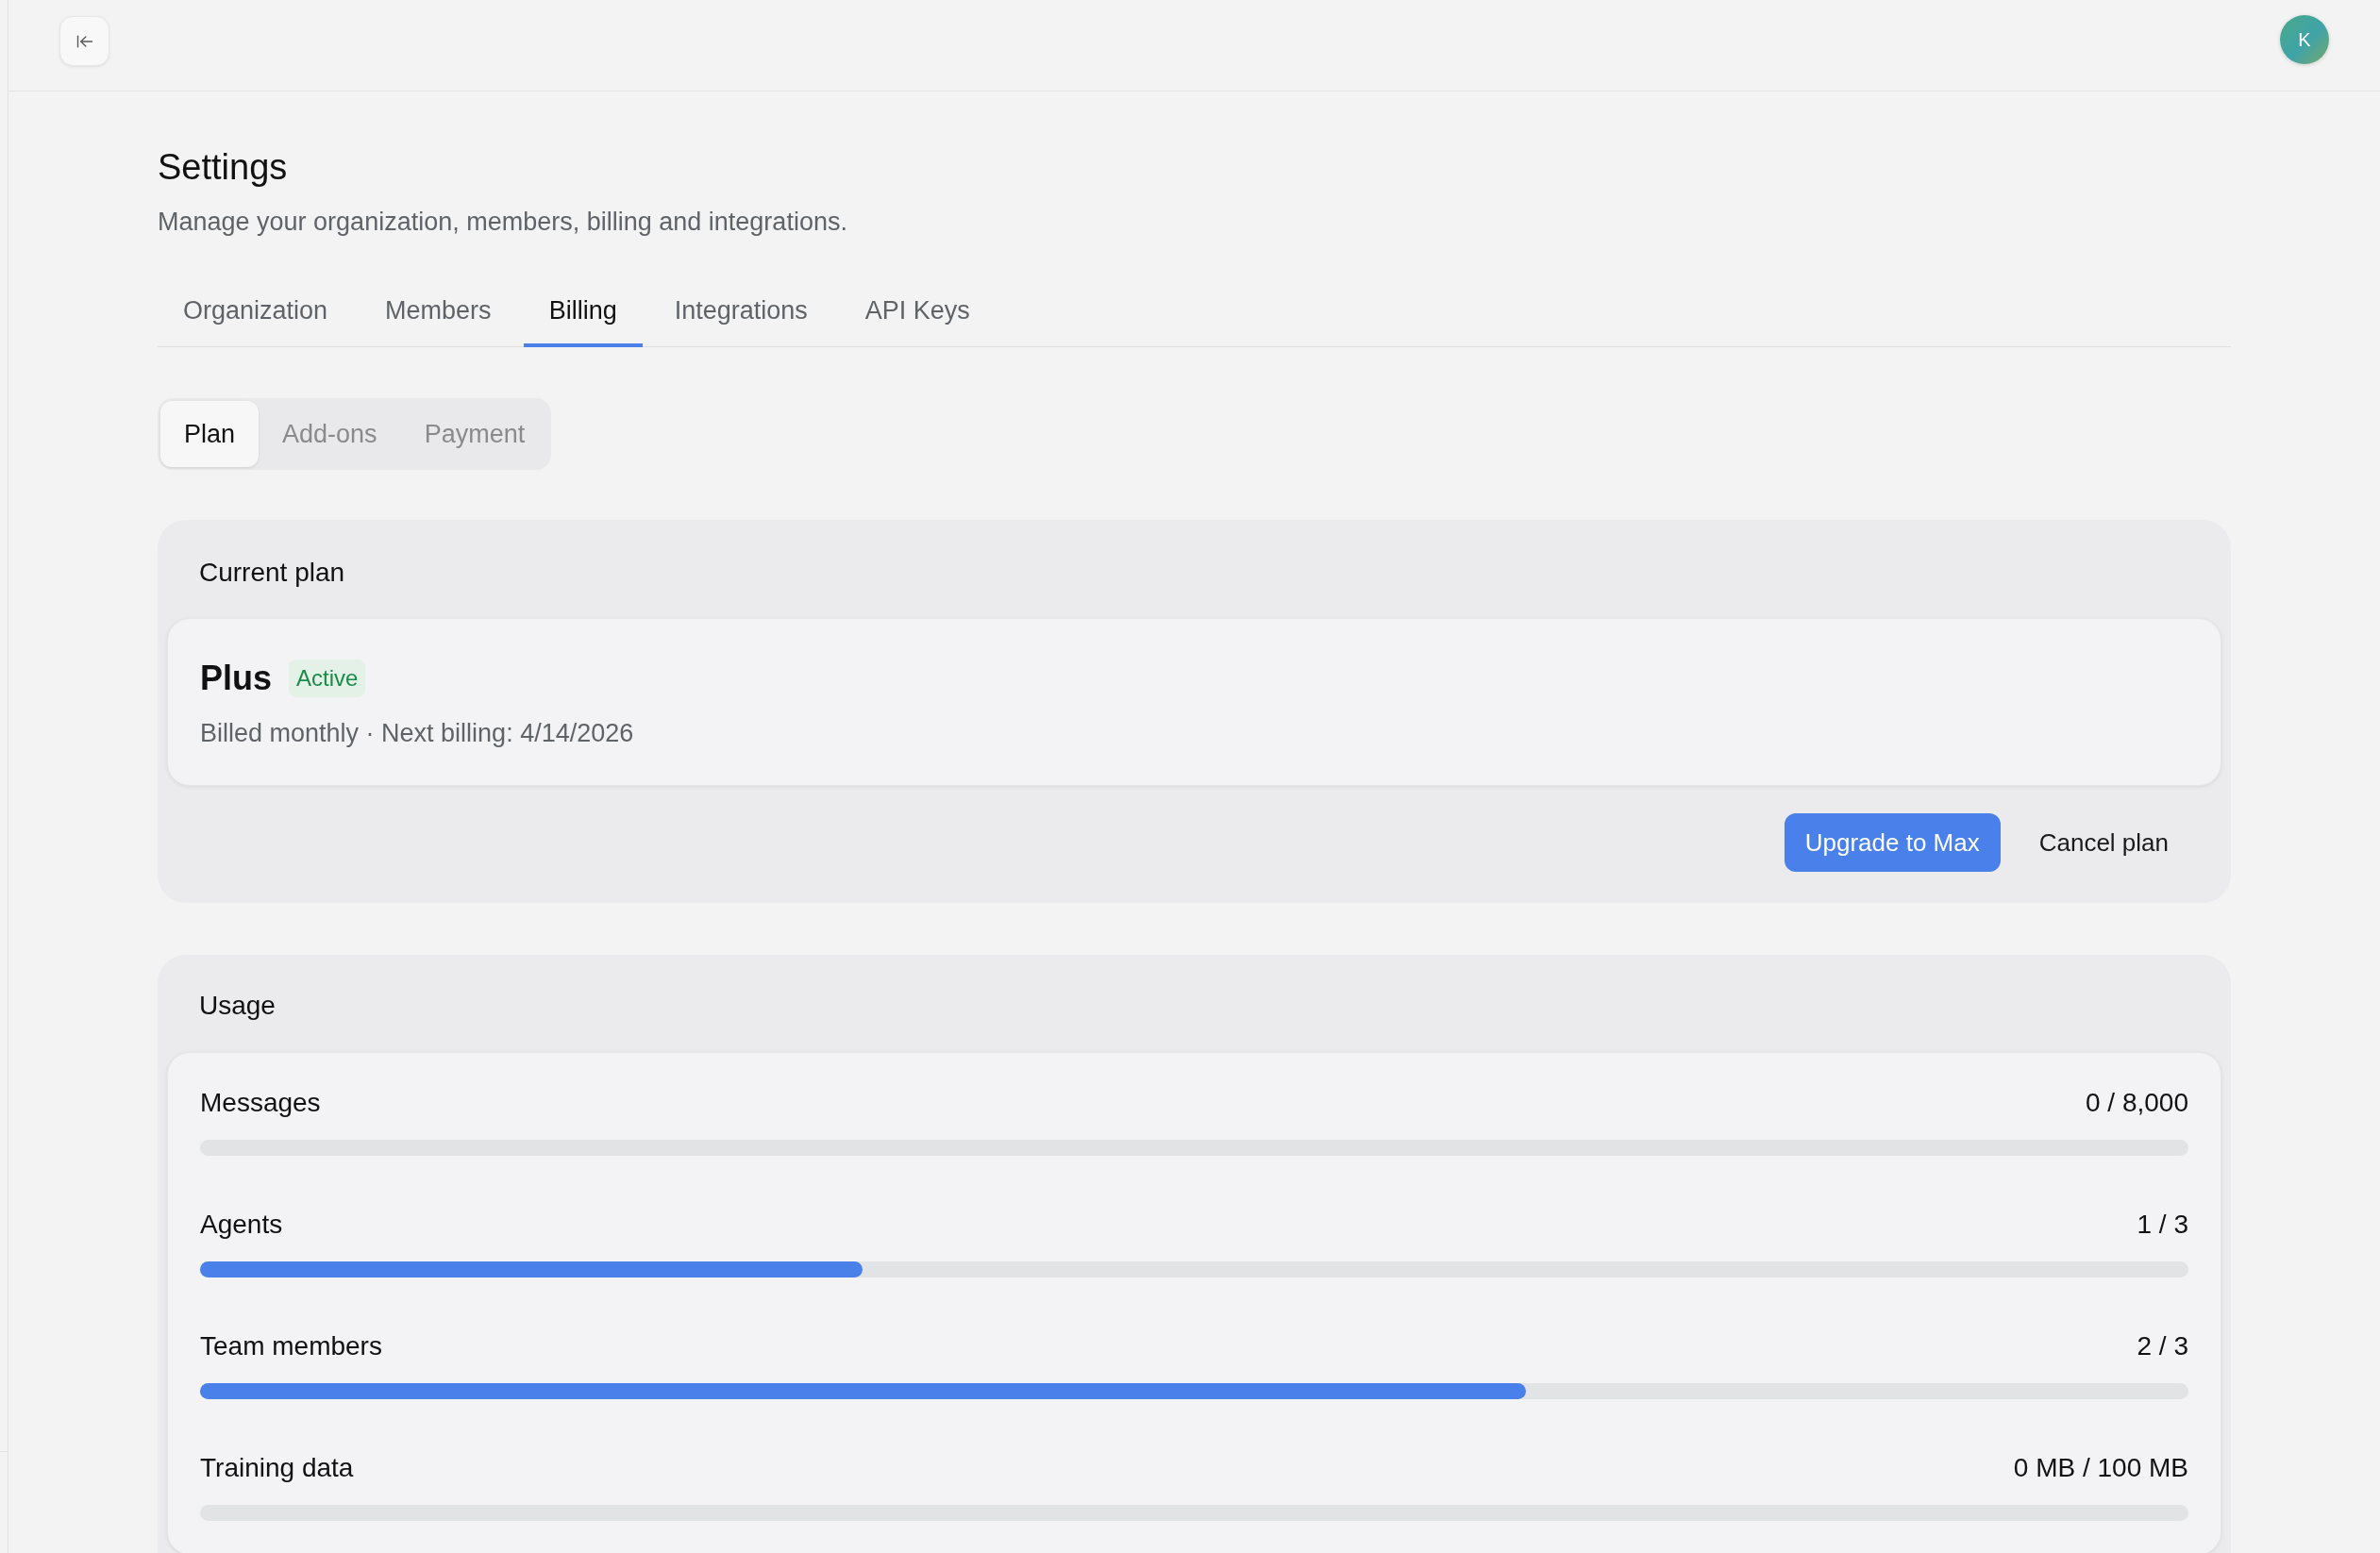 The height and width of the screenshot is (1553, 2380). Describe the element at coordinates (260, 1103) in the screenshot. I see `meter-label: Messages` at that location.